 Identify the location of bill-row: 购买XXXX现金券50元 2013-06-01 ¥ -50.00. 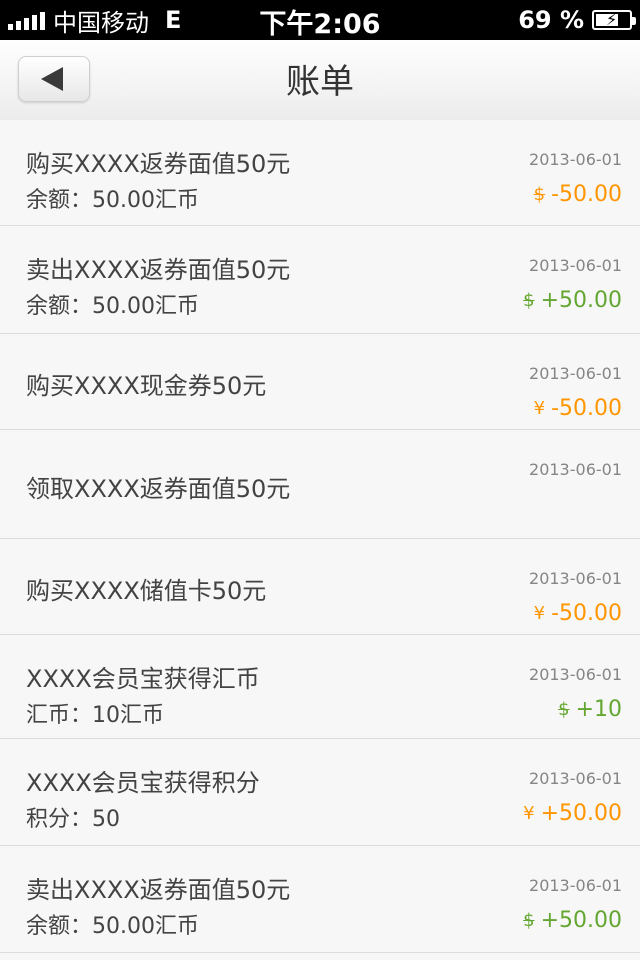
(320, 382).